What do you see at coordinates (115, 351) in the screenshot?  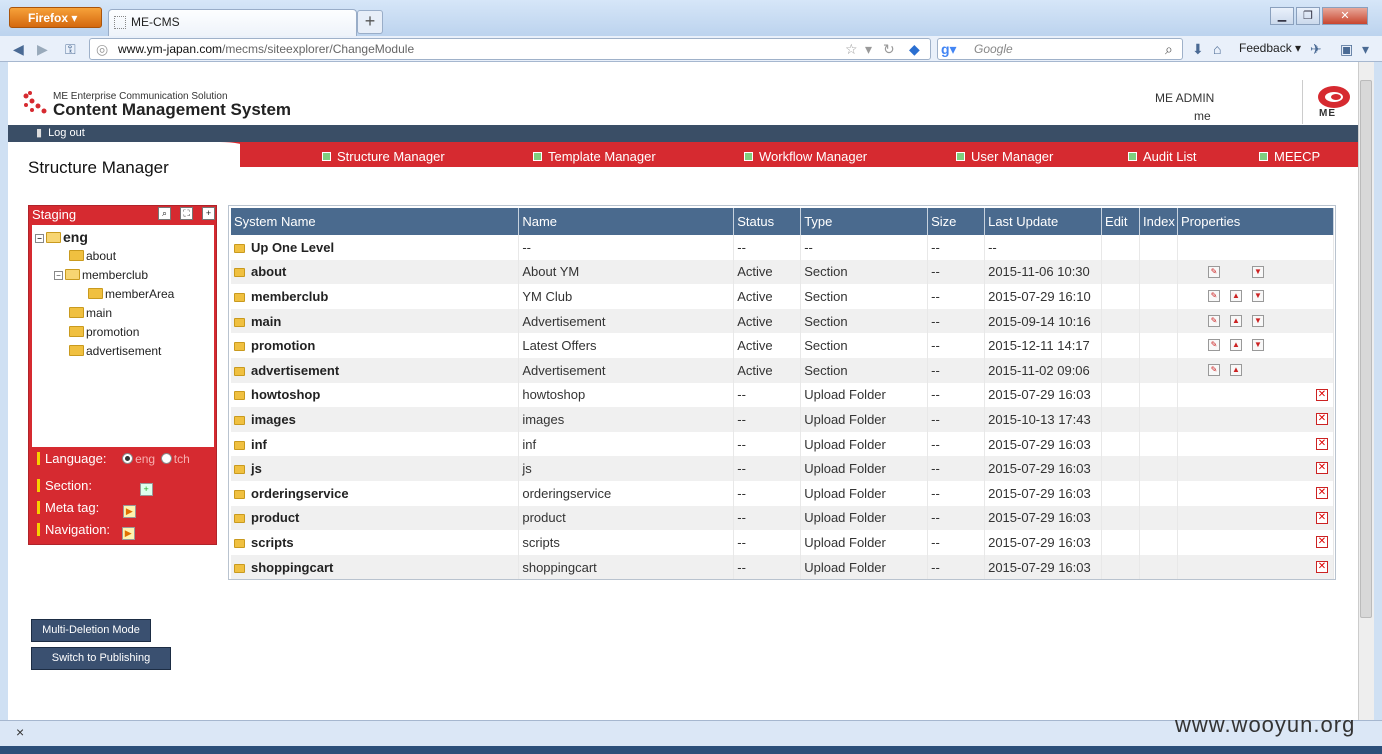 I see `tree-node-advertisement: advertisement` at bounding box center [115, 351].